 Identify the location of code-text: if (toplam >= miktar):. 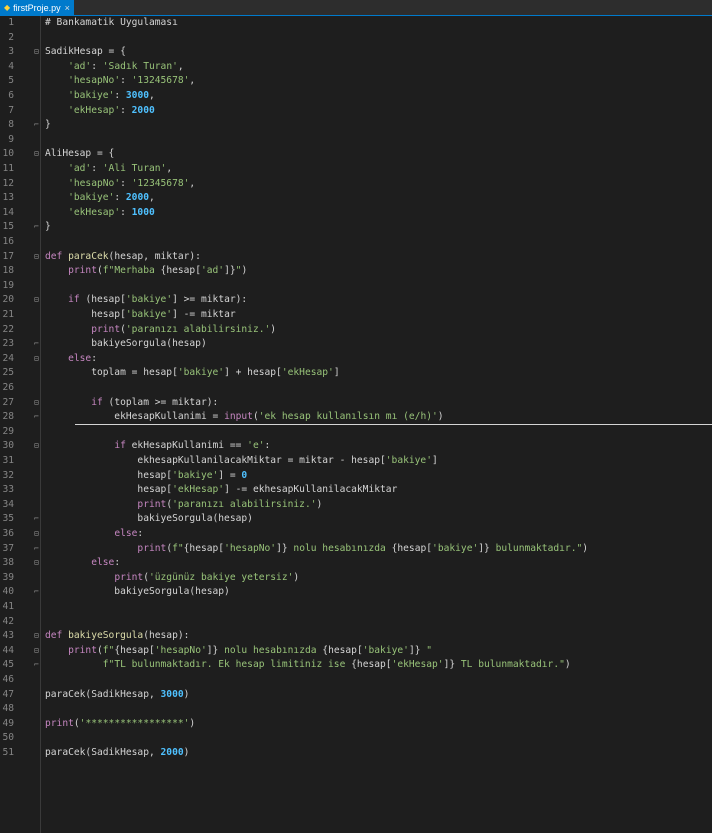
(131, 403).